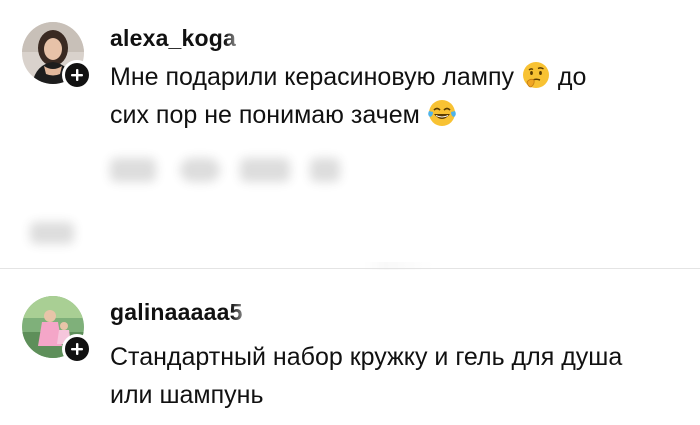 The height and width of the screenshot is (425, 700). I want to click on username-text: alexa_koga, so click(173, 38).